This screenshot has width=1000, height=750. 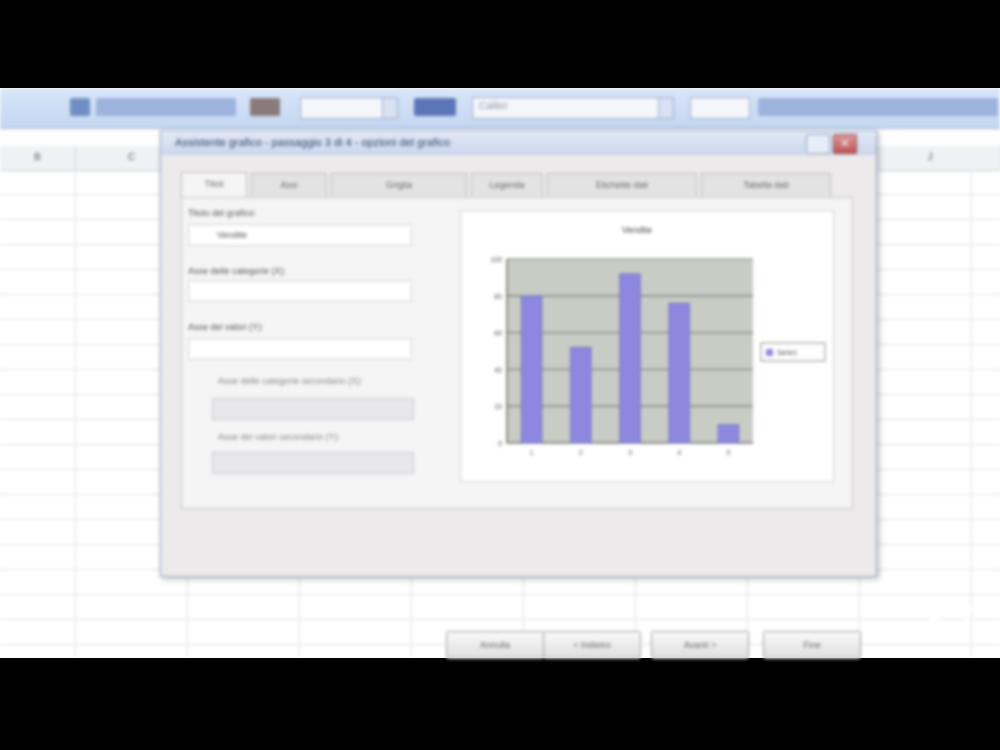 What do you see at coordinates (637, 230) in the screenshot?
I see `chart-title: Vendite` at bounding box center [637, 230].